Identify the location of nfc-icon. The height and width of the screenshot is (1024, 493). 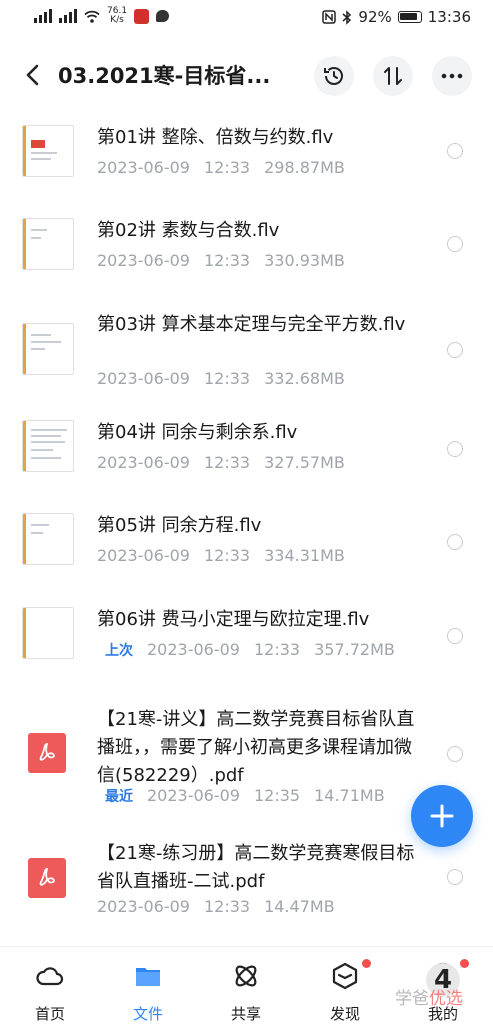
(329, 17).